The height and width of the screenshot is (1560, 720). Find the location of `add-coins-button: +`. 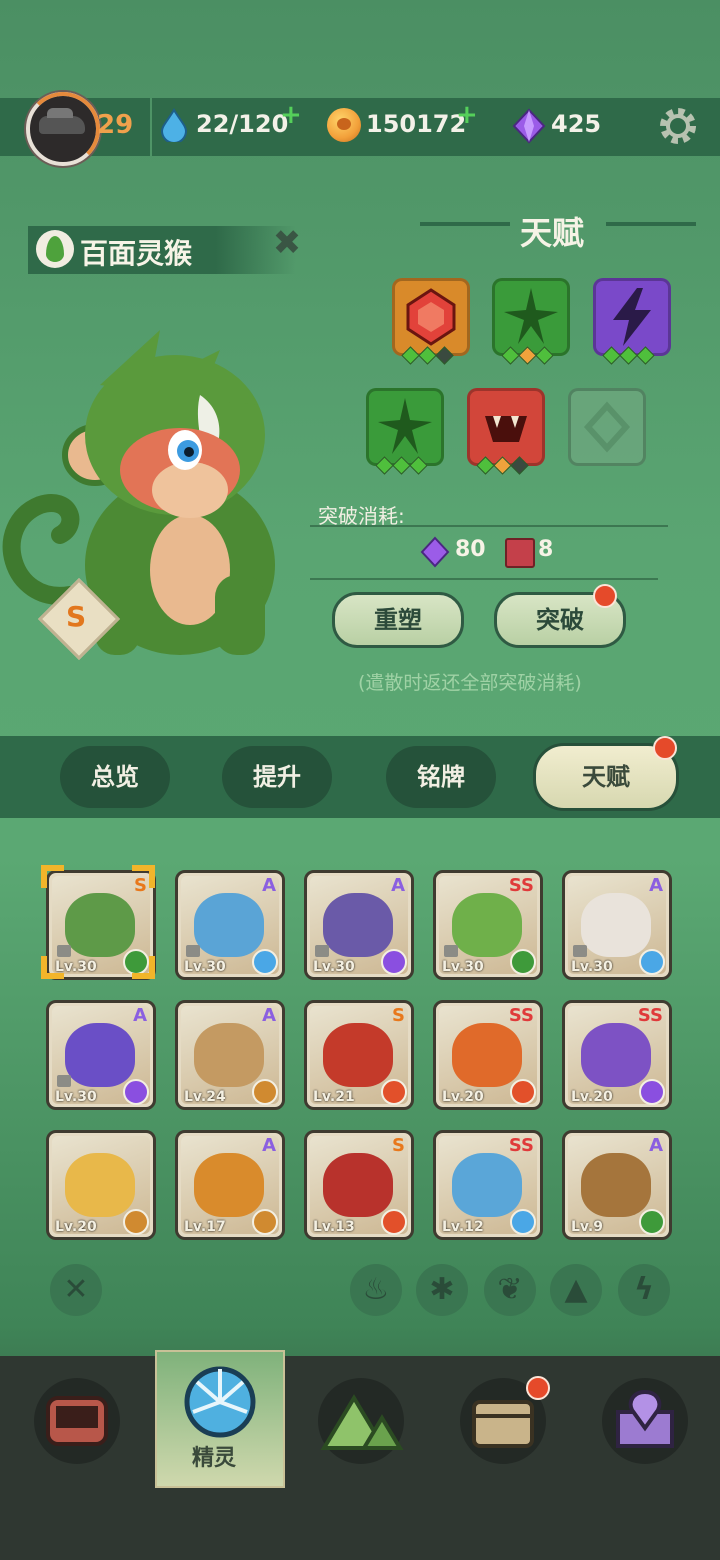

add-coins-button: + is located at coordinates (467, 115).